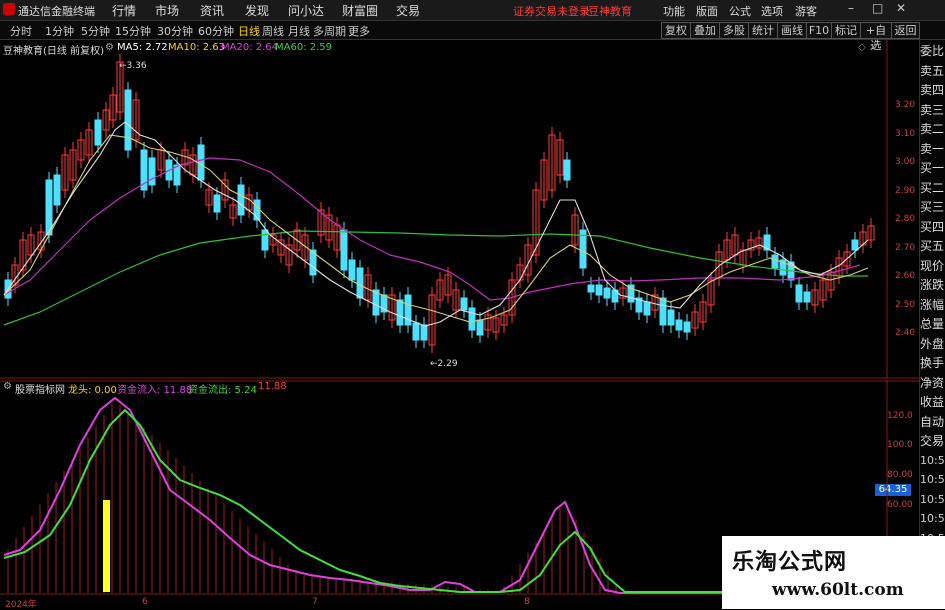  Describe the element at coordinates (359, 31) in the screenshot. I see `period-more: 更多` at that location.